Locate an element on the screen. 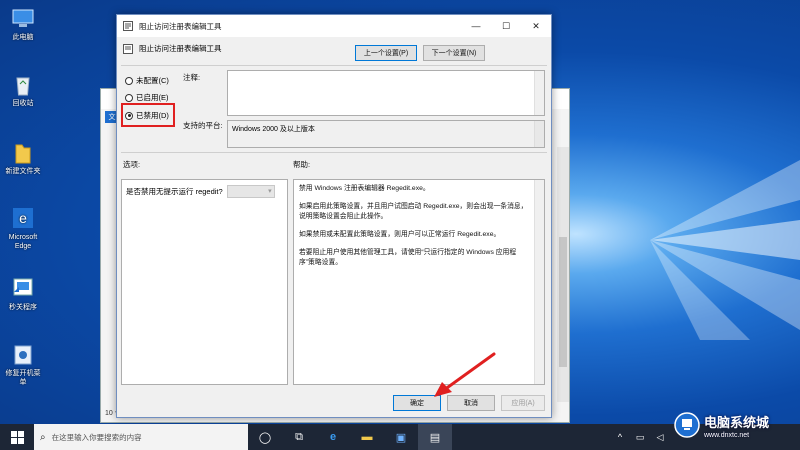  background-window-scrollbar is located at coordinates (563, 274).